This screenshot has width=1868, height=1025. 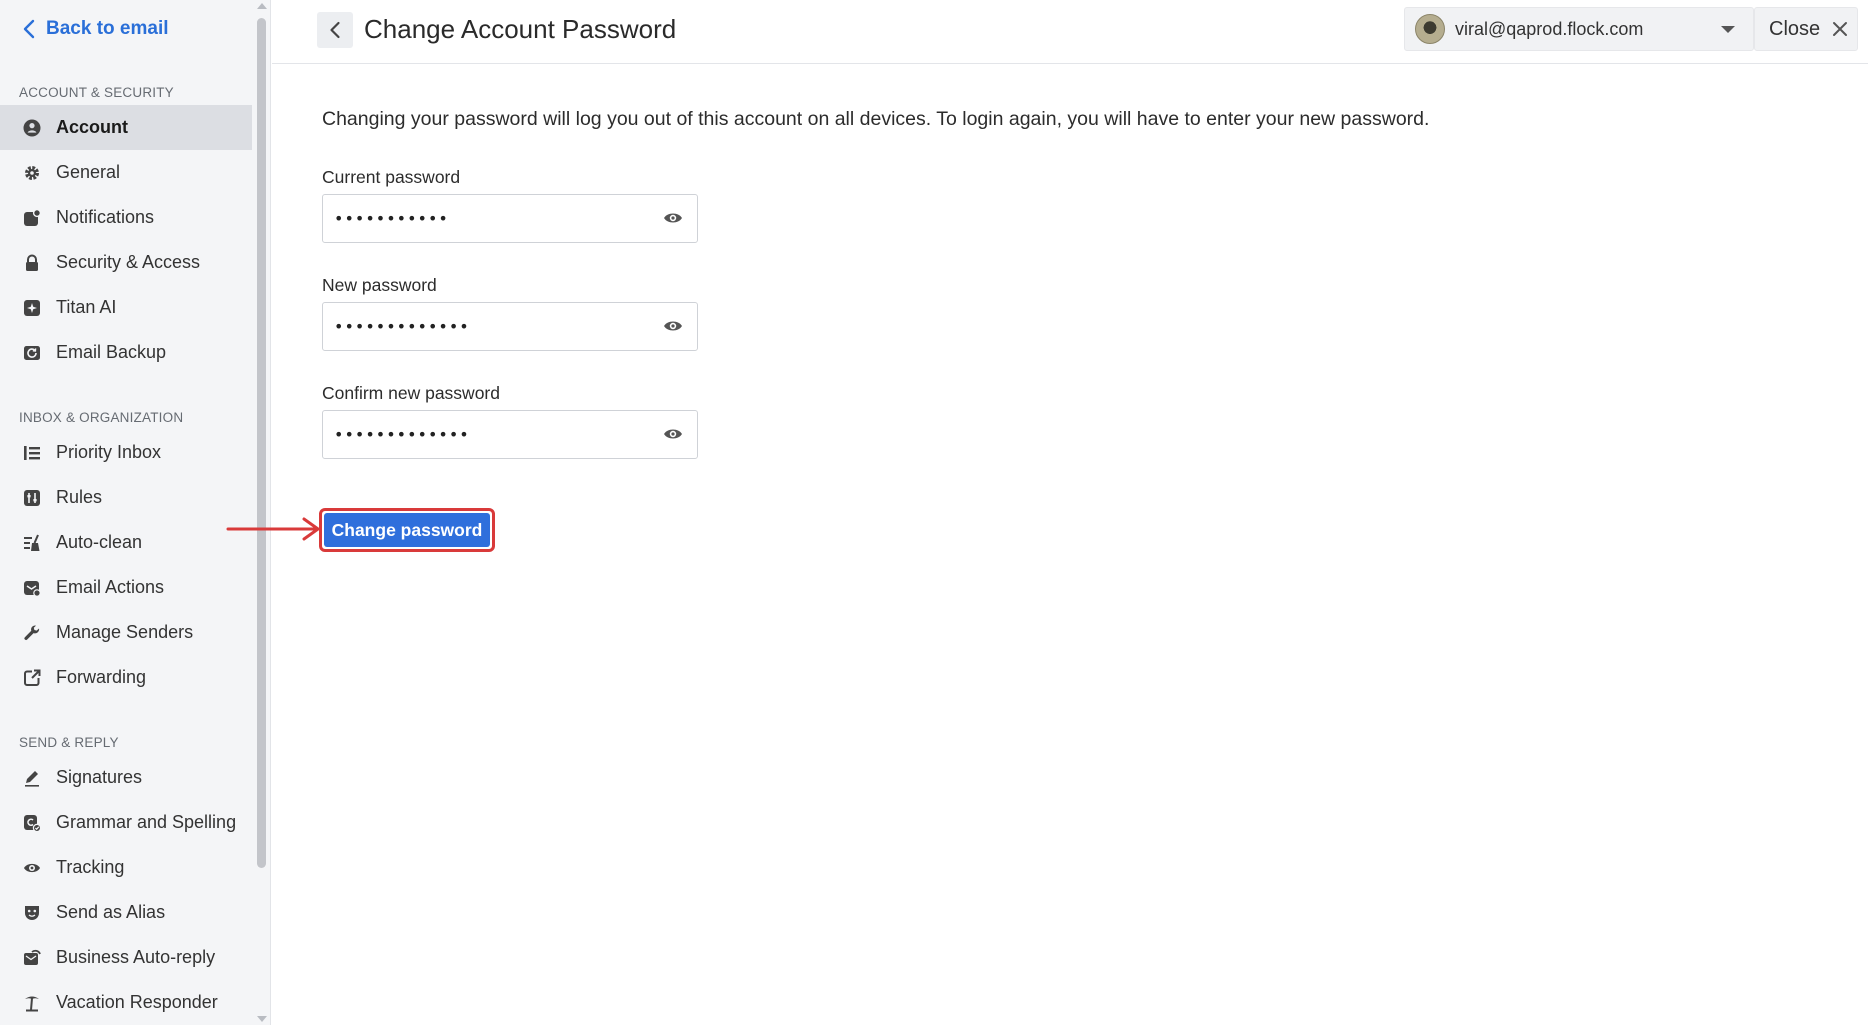 I want to click on sidebar-item-label: Auto-clean, so click(x=99, y=542).